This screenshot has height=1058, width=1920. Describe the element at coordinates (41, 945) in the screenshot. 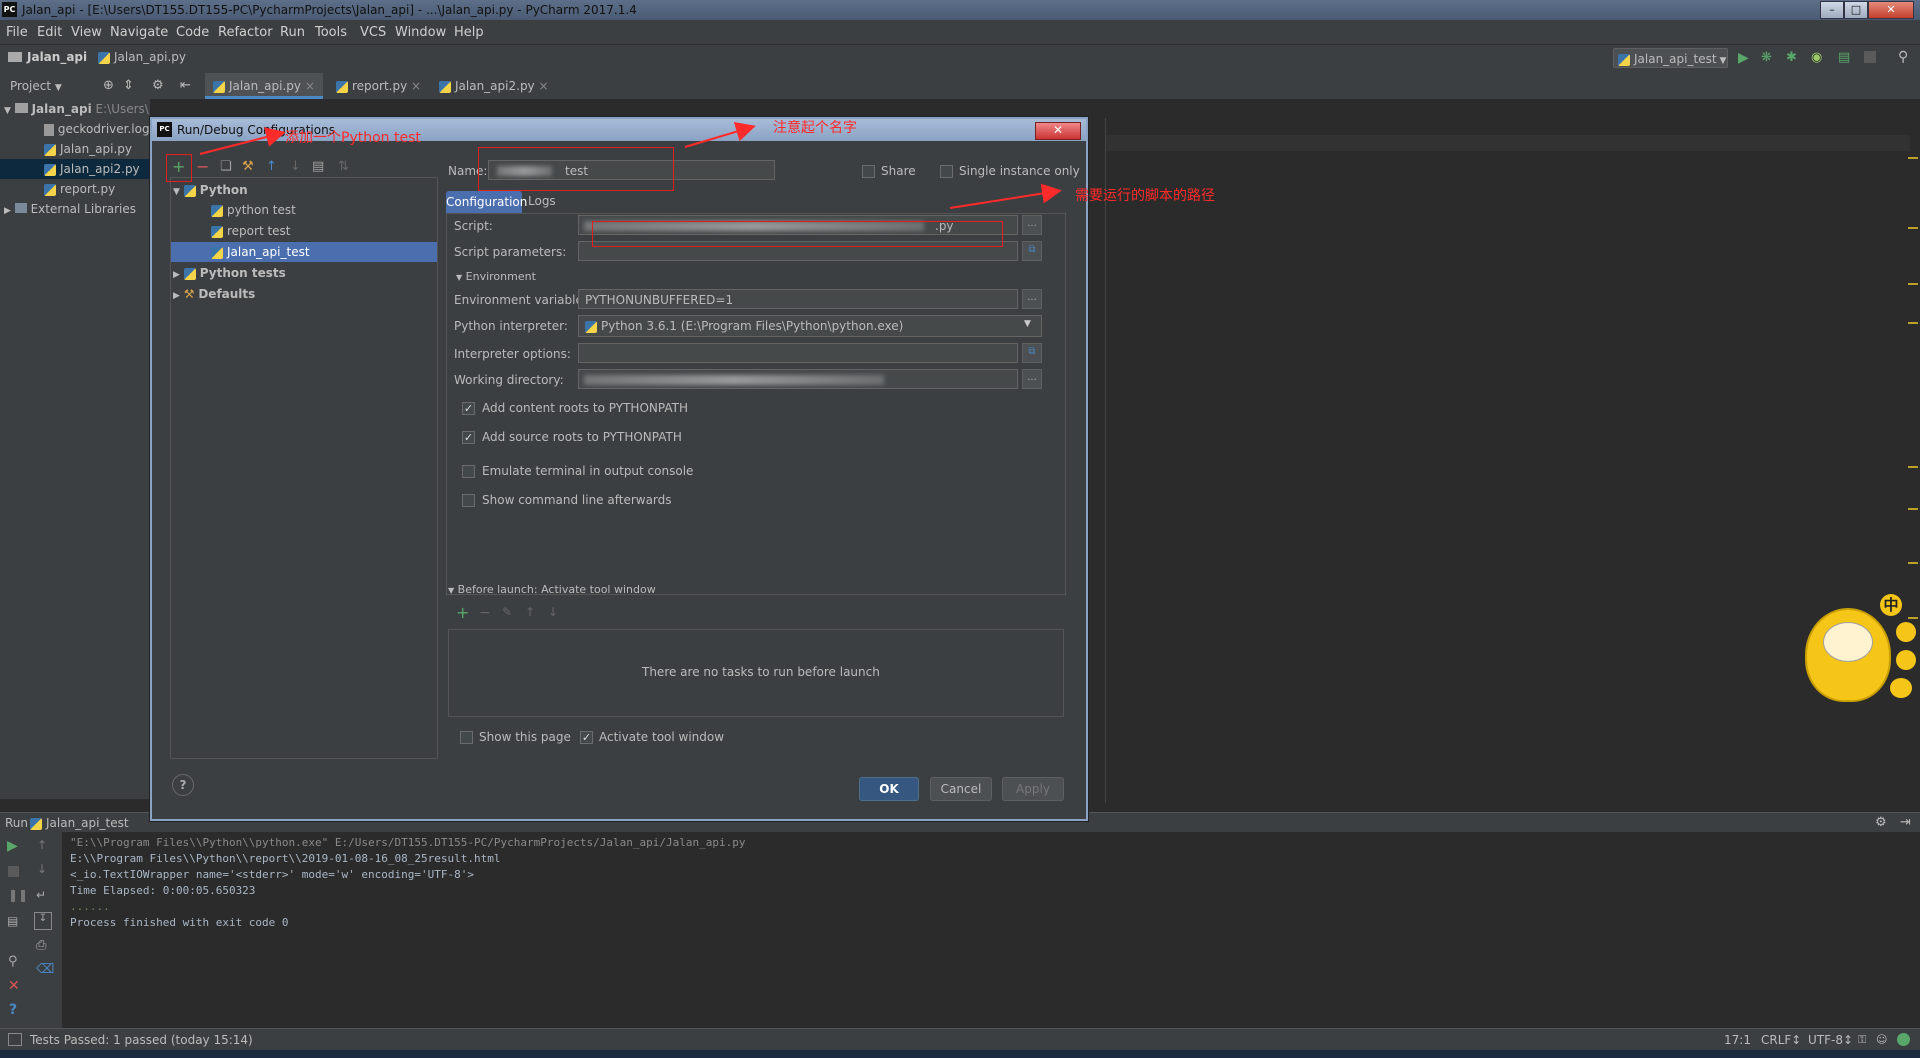

I see `print-icon: ⎙` at that location.